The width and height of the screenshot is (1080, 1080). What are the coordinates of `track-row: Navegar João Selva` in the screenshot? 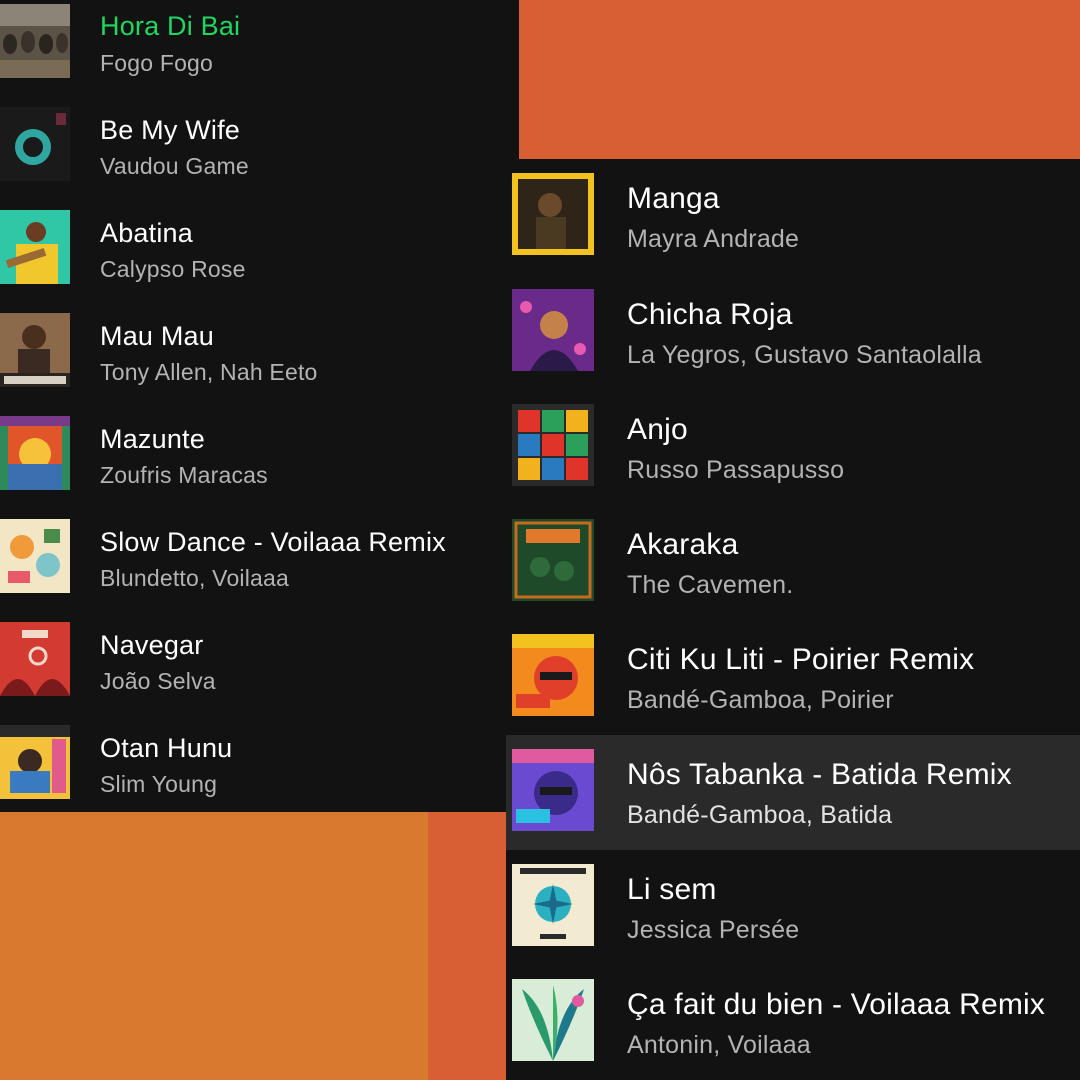 It's located at (259, 669).